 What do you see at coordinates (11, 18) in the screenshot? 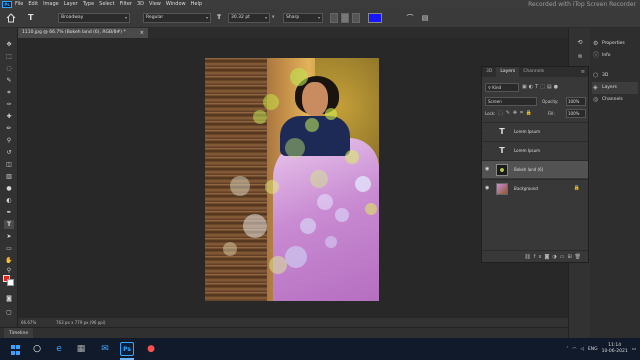
I see `home-icon` at bounding box center [11, 18].